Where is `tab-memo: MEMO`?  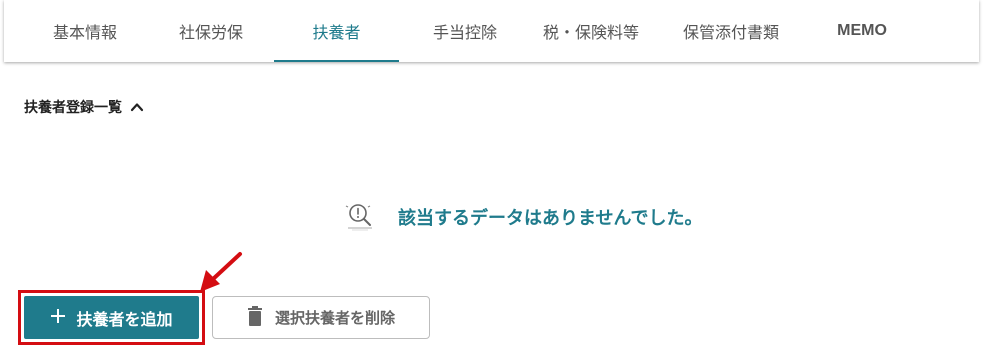 tab-memo: MEMO is located at coordinates (862, 31).